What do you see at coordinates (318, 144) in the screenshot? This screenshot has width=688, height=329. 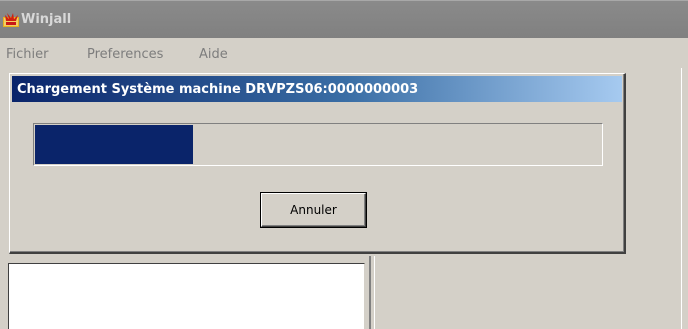 I see `progress-bar` at bounding box center [318, 144].